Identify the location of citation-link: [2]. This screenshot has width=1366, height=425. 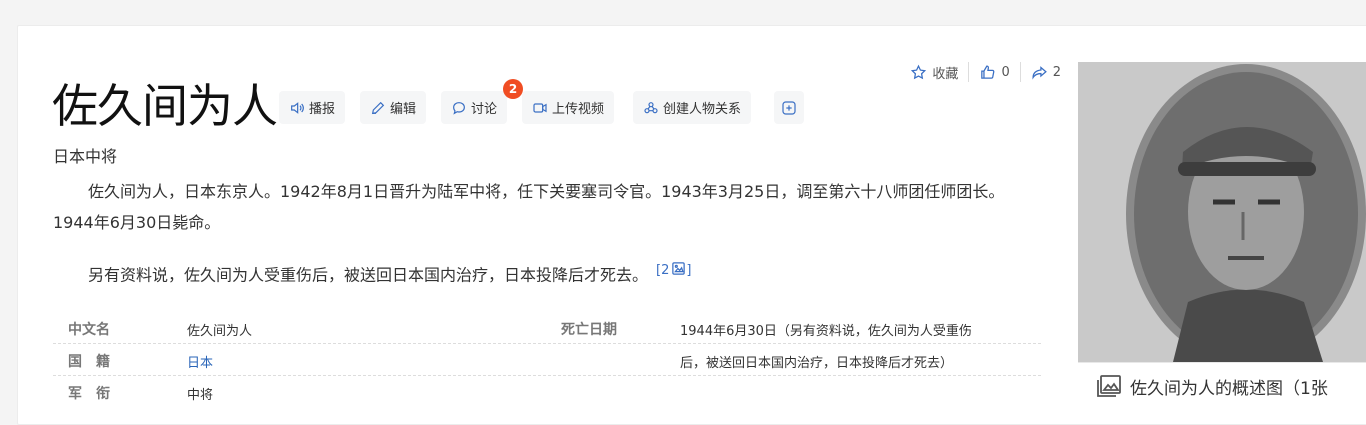
(673, 270).